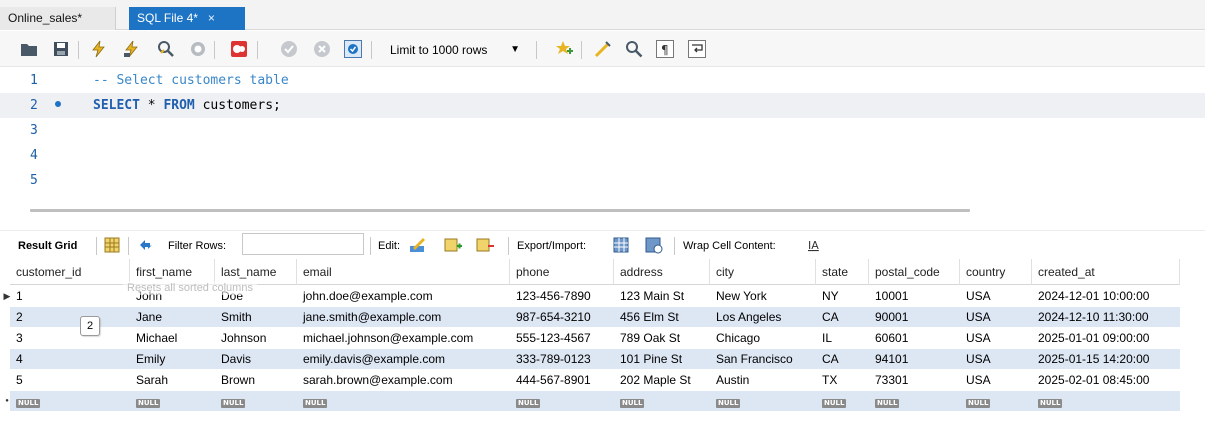 The width and height of the screenshot is (1205, 428). I want to click on column-header-email: email, so click(403, 272).